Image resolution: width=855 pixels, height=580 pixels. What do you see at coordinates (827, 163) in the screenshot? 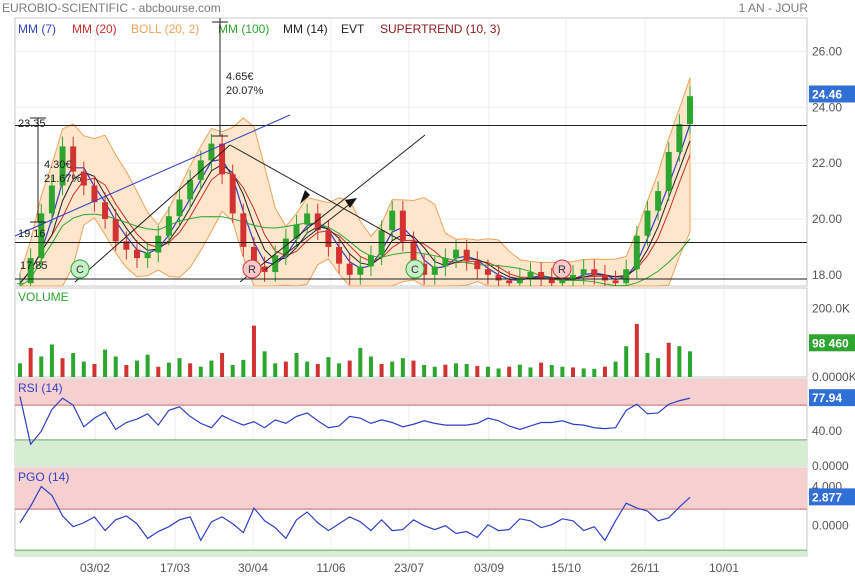
I see `y-tick-label: 22.00` at bounding box center [827, 163].